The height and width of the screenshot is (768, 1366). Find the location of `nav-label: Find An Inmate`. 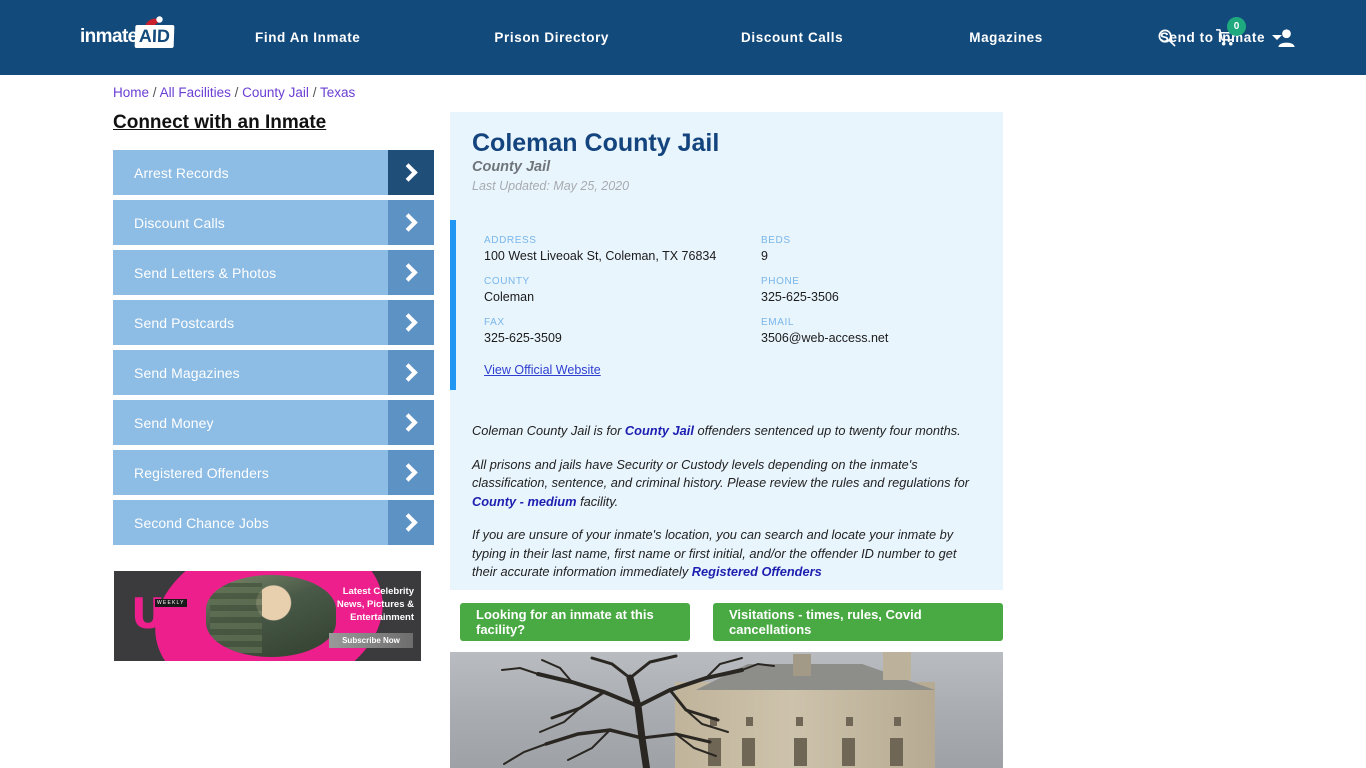

nav-label: Find An Inmate is located at coordinates (308, 37).